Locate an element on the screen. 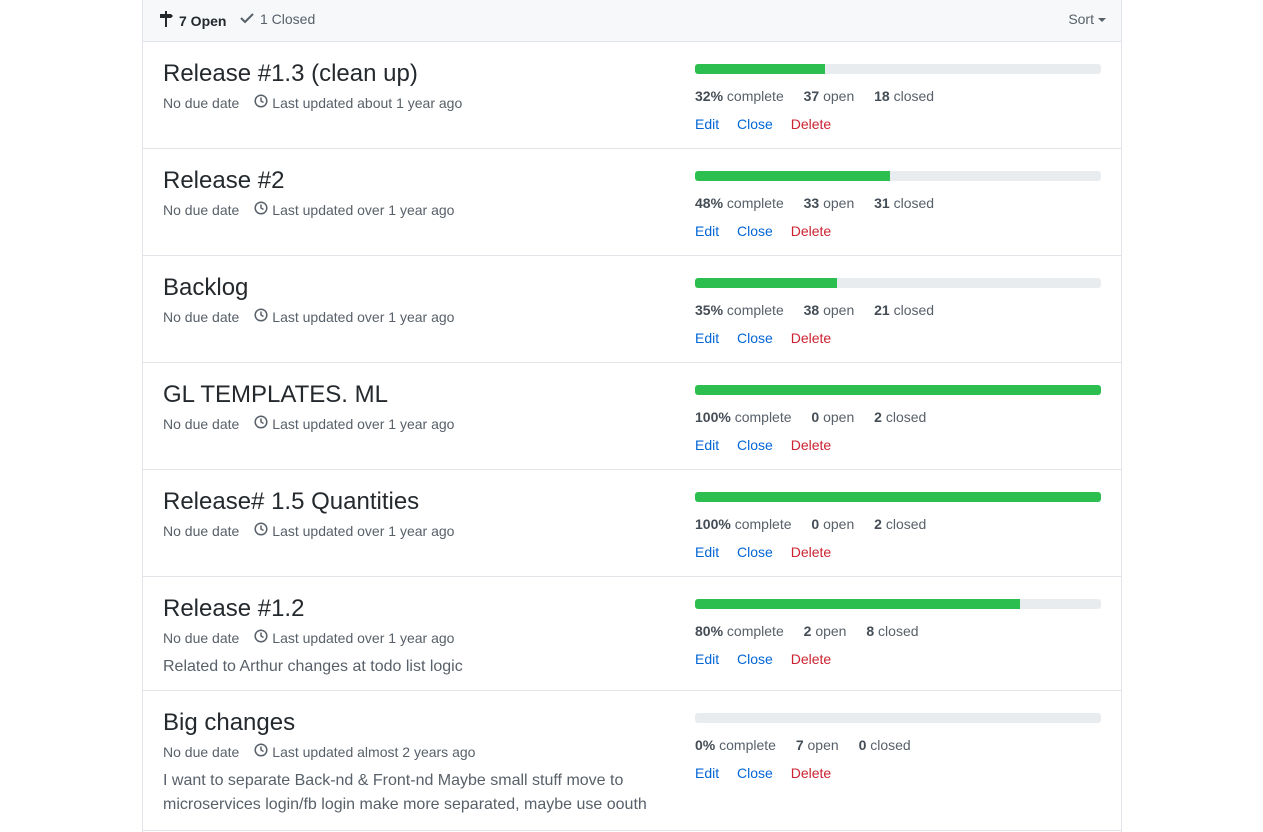 This screenshot has width=1263, height=832. closed-issues-count: 18 closed is located at coordinates (904, 96).